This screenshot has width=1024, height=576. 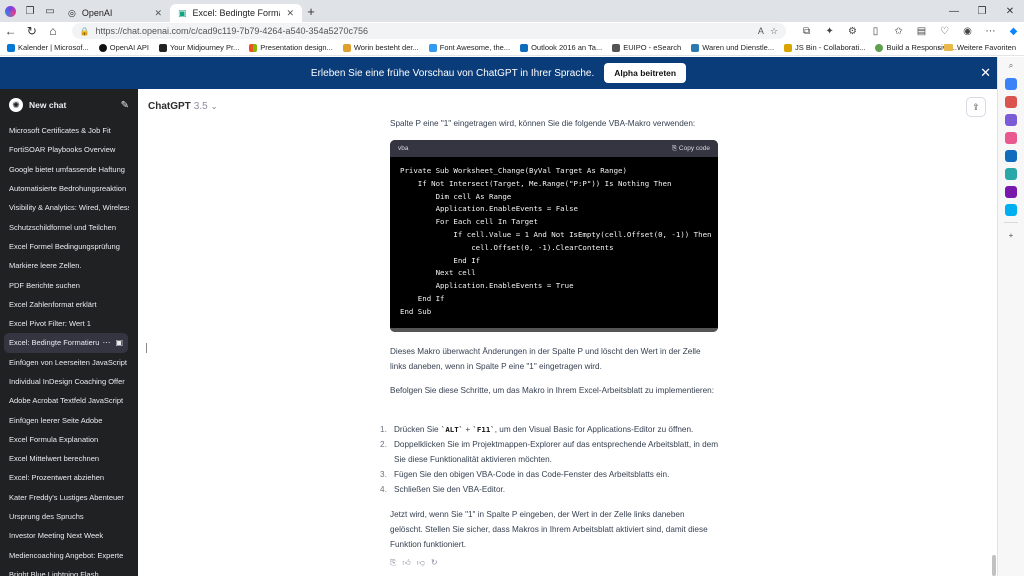 What do you see at coordinates (921, 31) in the screenshot?
I see `collections-icon: ▤` at bounding box center [921, 31].